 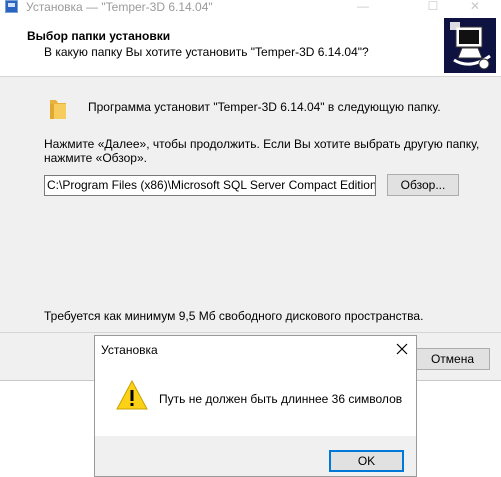 What do you see at coordinates (255, 349) in the screenshot?
I see `dialog-title-bar: Установка` at bounding box center [255, 349].